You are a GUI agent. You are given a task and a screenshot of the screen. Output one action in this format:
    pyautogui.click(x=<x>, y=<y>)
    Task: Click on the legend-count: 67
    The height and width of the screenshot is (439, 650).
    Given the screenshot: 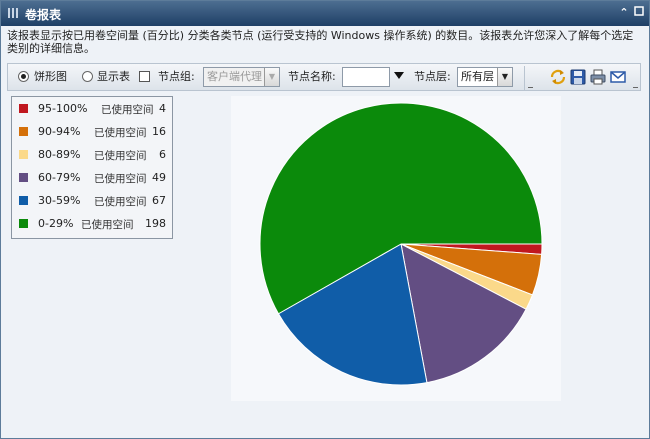 What is the action you would take?
    pyautogui.click(x=159, y=200)
    